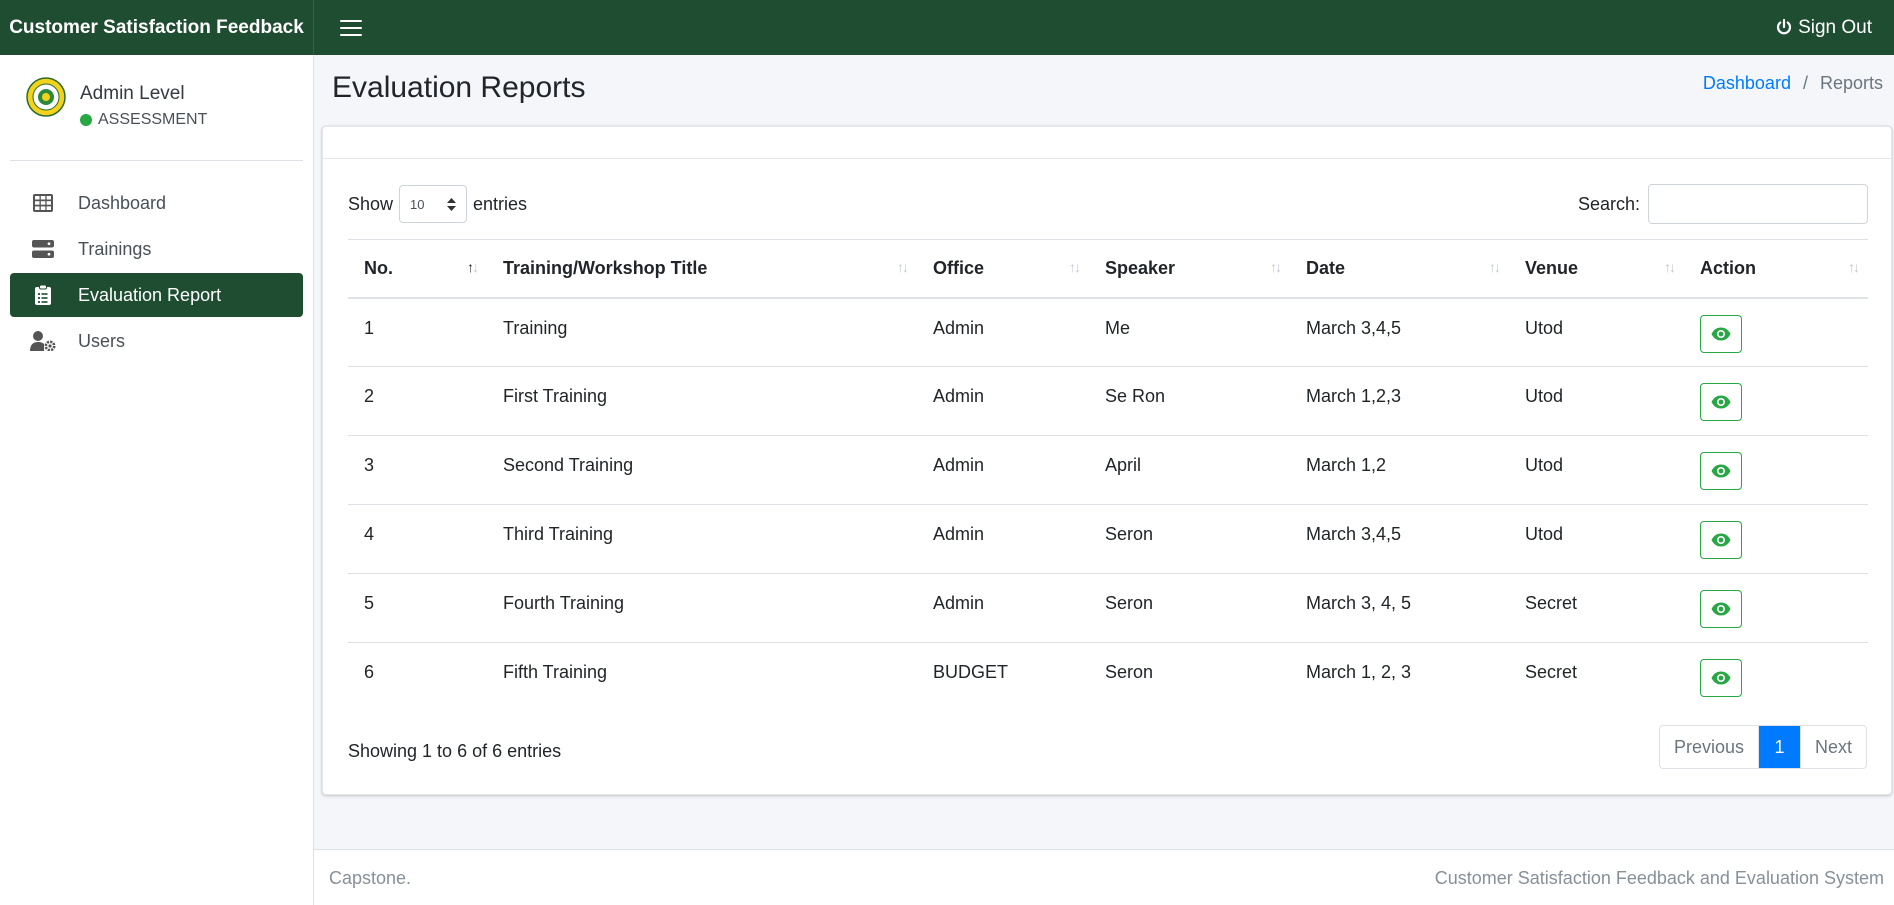  Describe the element at coordinates (417, 204) in the screenshot. I see `entries-value: 10` at that location.